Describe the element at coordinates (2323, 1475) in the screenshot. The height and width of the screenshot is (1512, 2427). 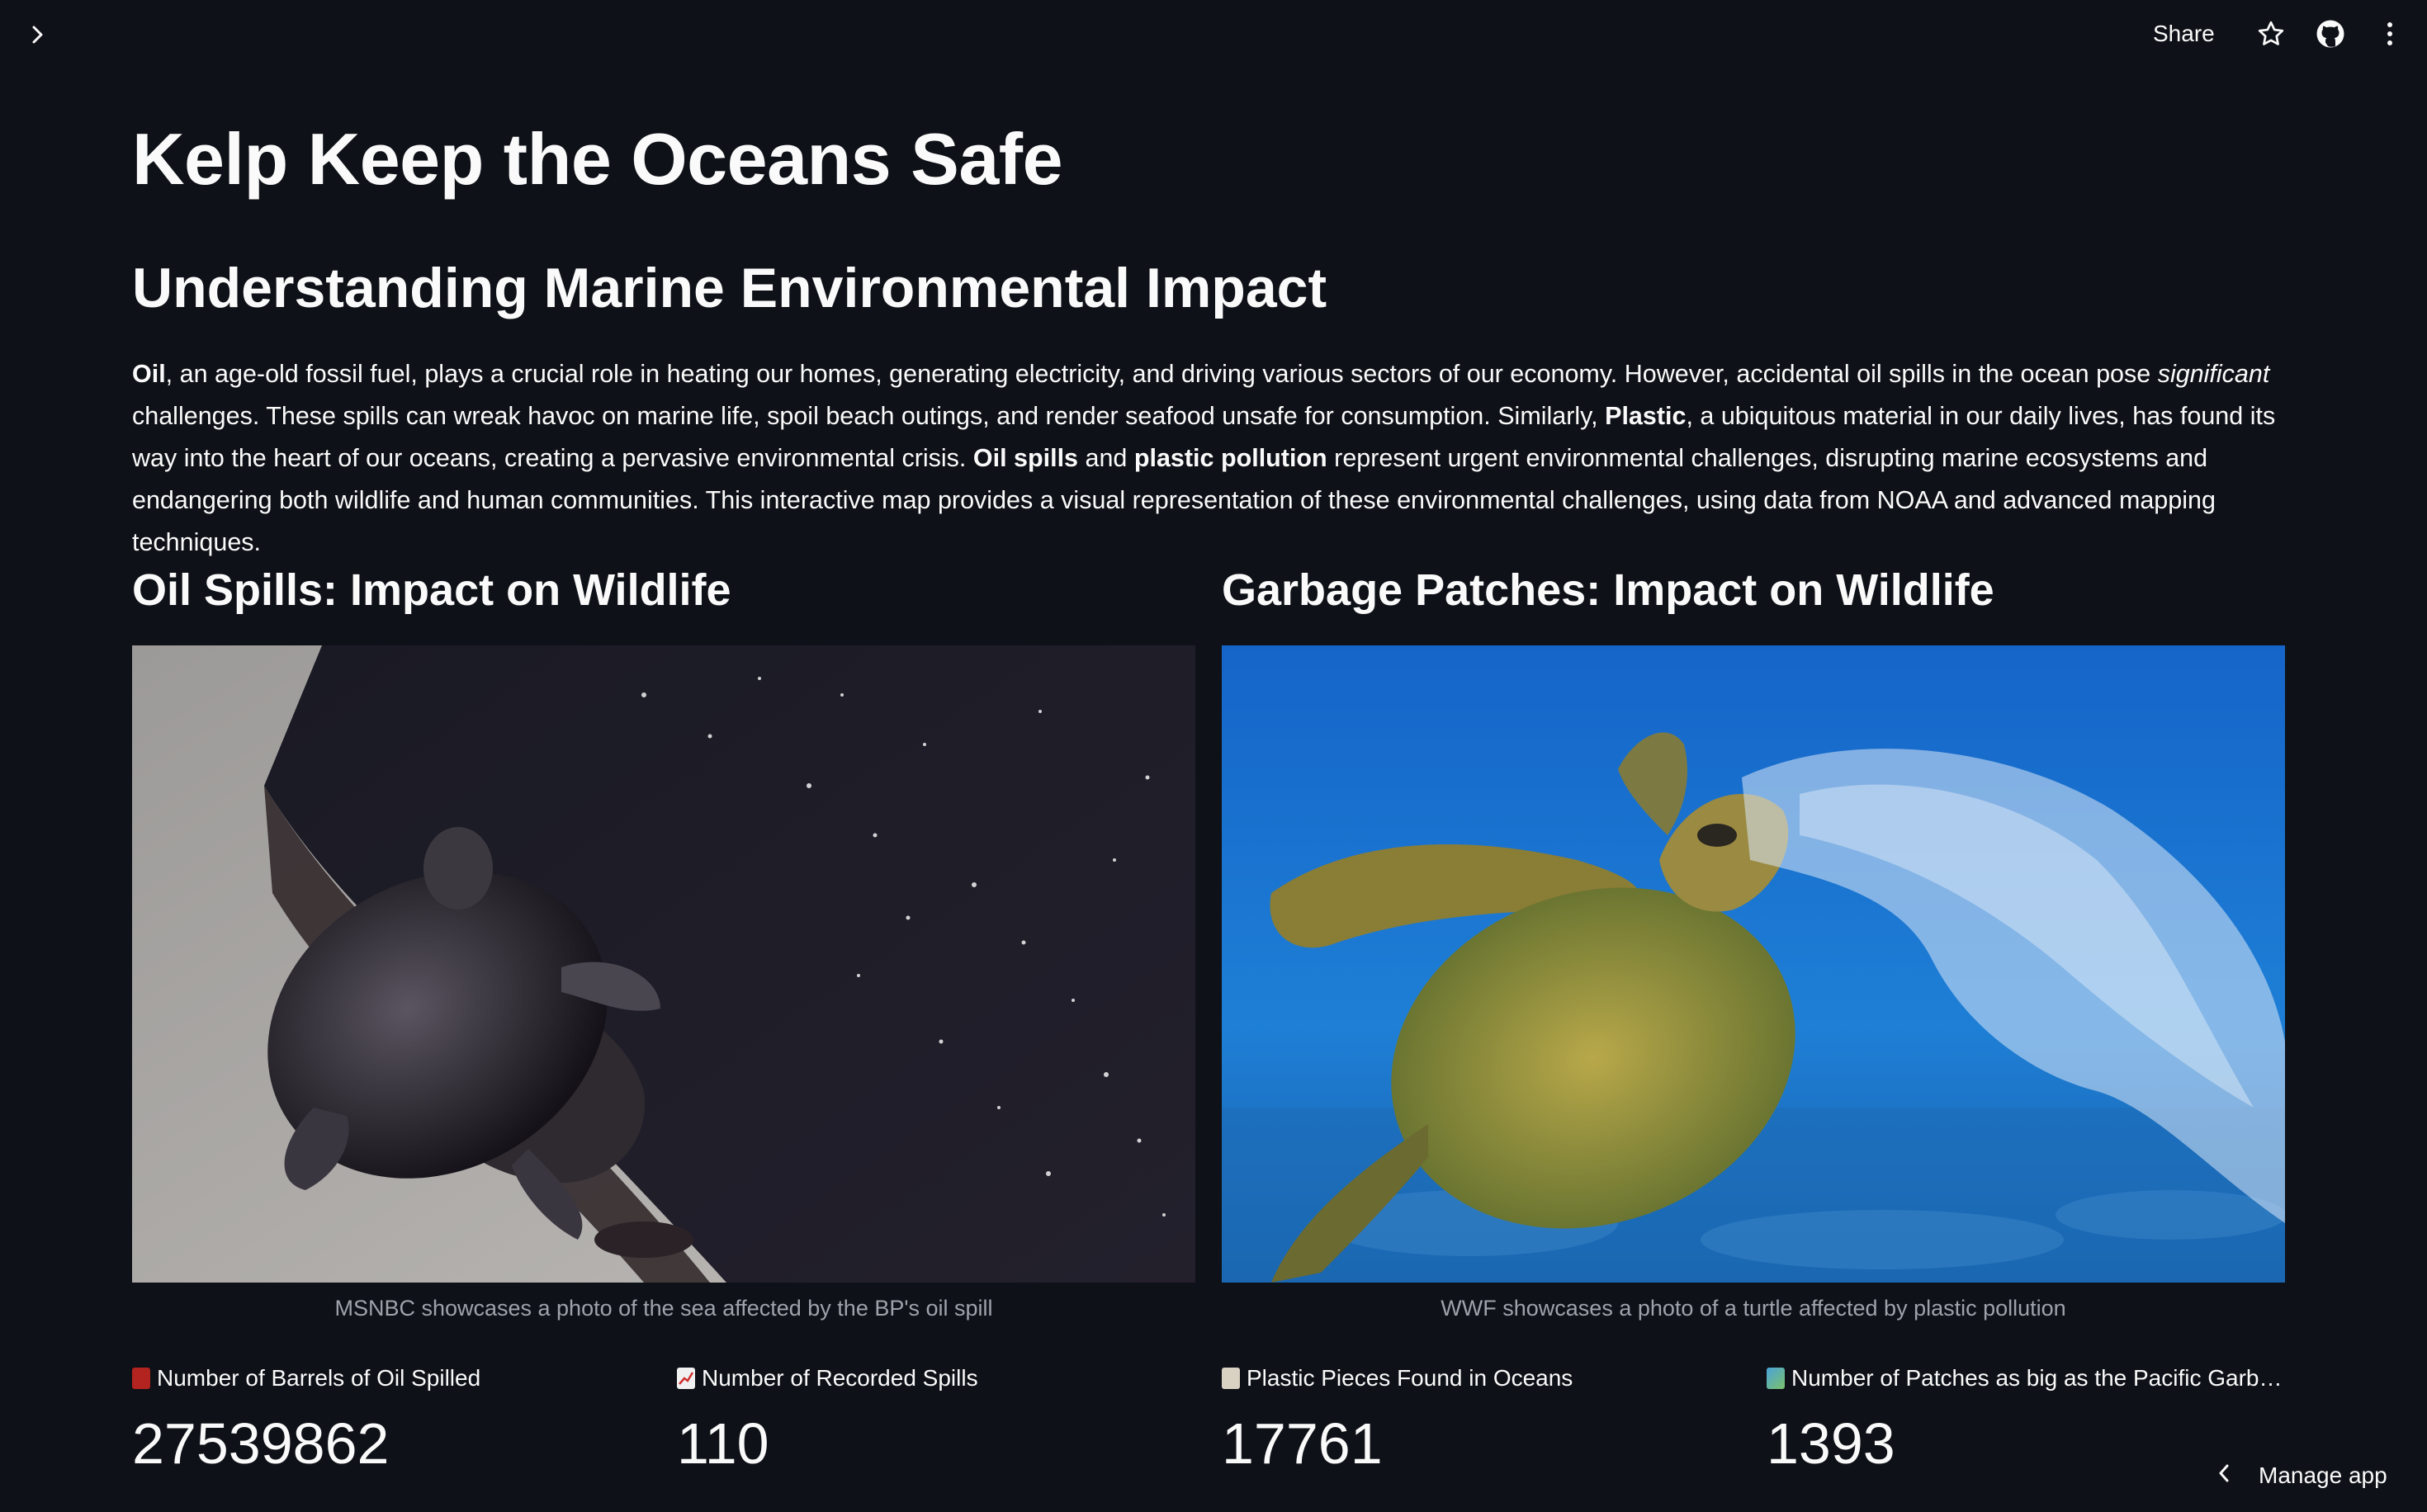
I see `manage-app-label: Manage app` at that location.